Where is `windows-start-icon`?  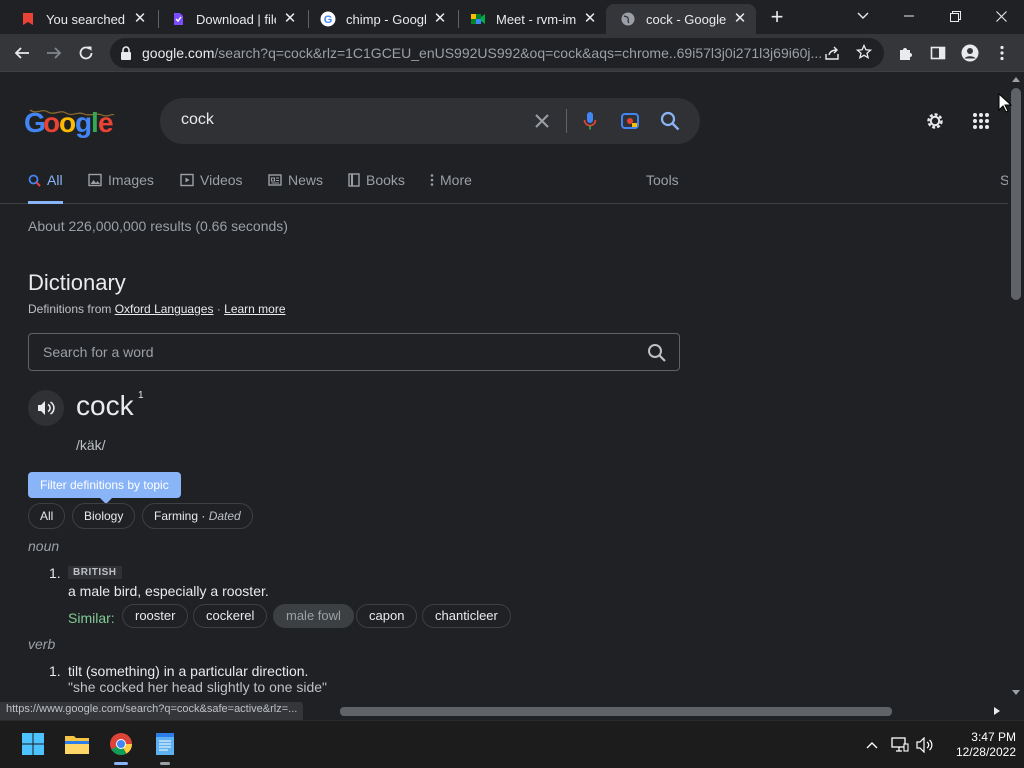 windows-start-icon is located at coordinates (33, 744).